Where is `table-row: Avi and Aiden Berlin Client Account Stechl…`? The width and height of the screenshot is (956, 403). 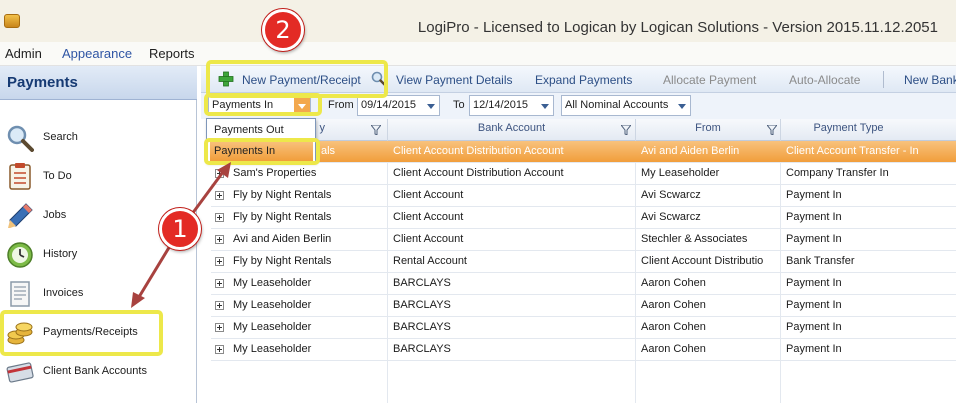
table-row: Avi and Aiden Berlin Client Account Stechl… is located at coordinates (583, 240).